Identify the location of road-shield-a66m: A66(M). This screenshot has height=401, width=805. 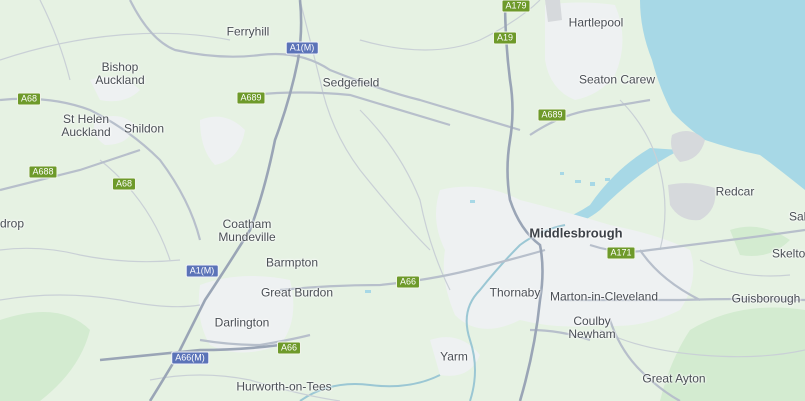
(190, 358).